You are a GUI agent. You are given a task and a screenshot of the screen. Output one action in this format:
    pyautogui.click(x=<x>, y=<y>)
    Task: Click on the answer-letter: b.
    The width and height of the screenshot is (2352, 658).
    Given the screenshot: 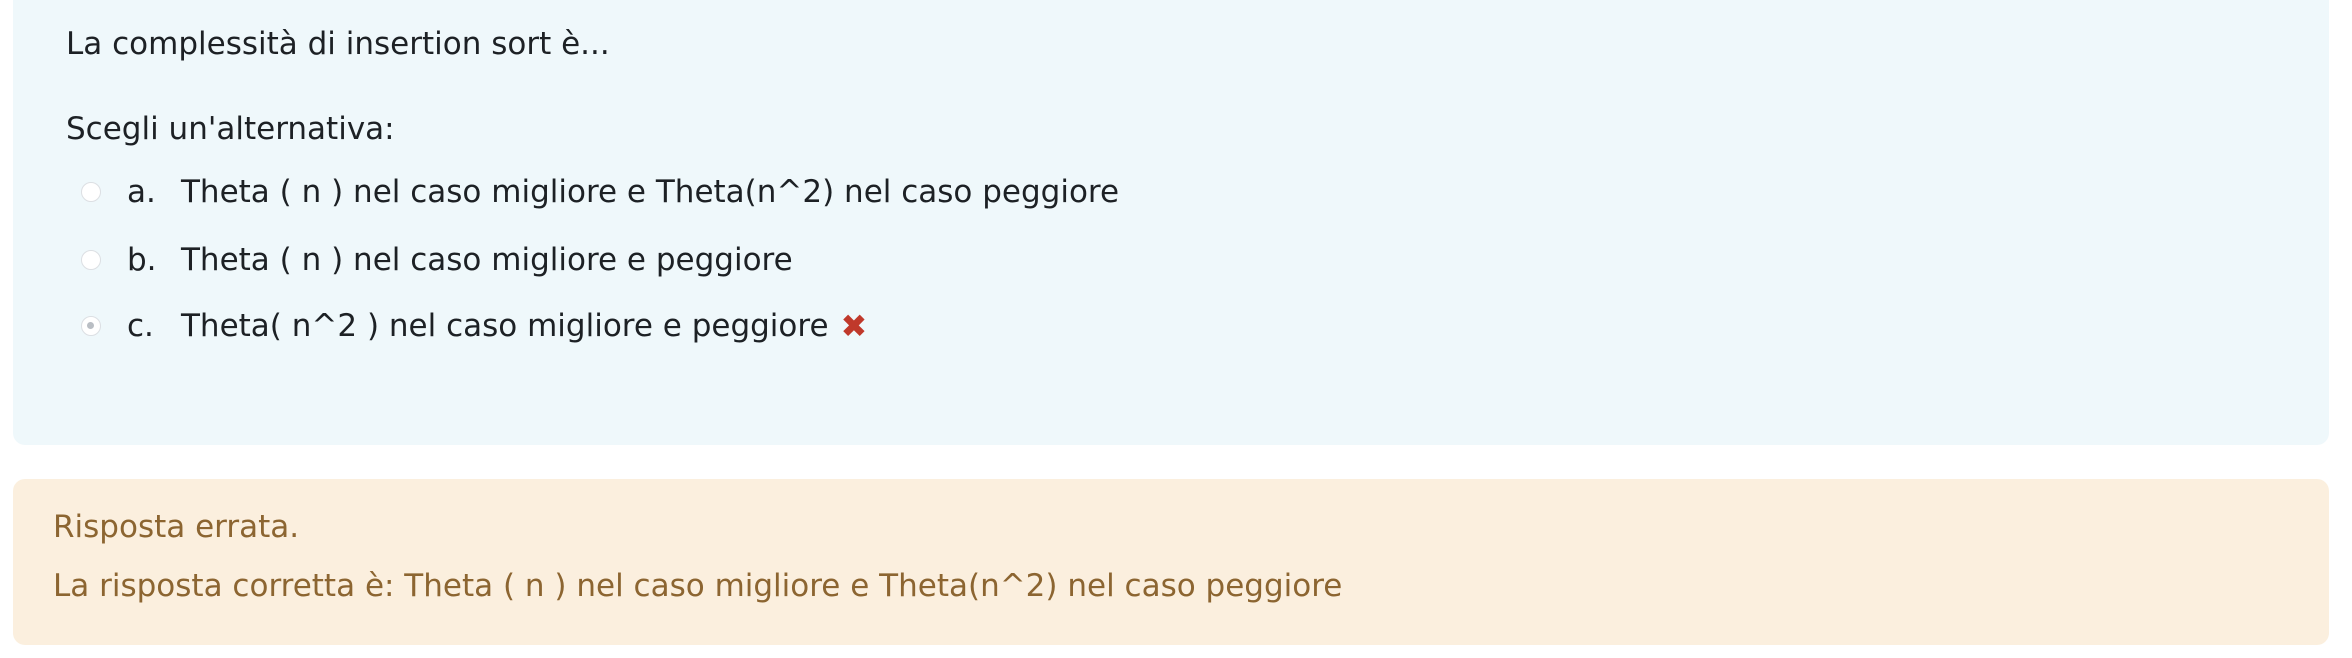 What is the action you would take?
    pyautogui.click(x=142, y=260)
    